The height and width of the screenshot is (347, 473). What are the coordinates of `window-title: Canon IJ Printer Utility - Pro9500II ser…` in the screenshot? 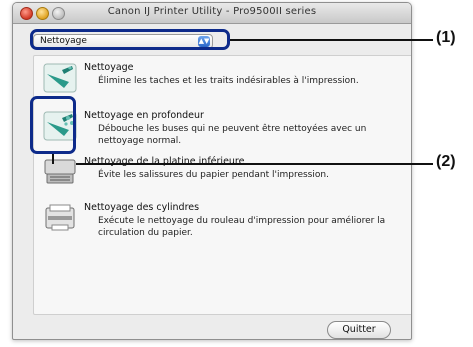 It's located at (212, 11).